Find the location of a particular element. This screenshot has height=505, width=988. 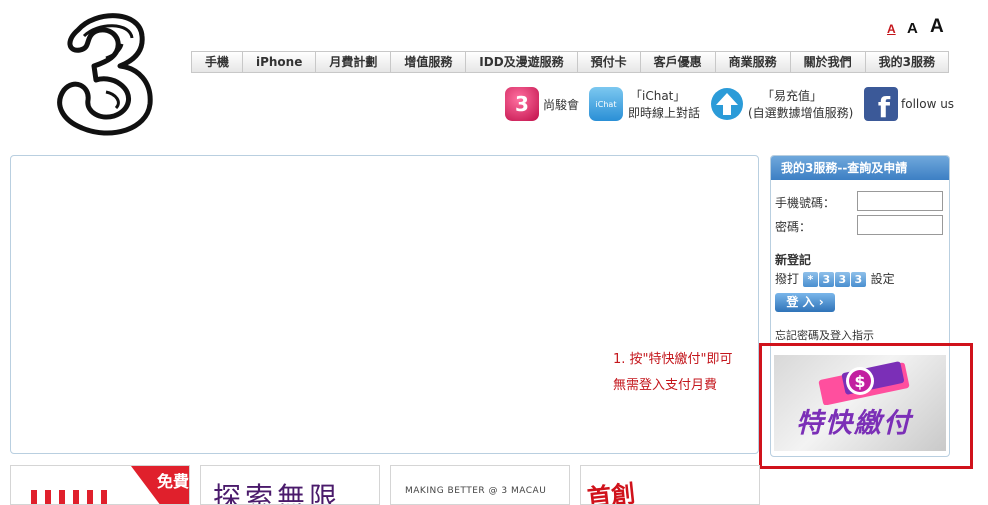

free-badge-label: 免費 is located at coordinates (173, 481).